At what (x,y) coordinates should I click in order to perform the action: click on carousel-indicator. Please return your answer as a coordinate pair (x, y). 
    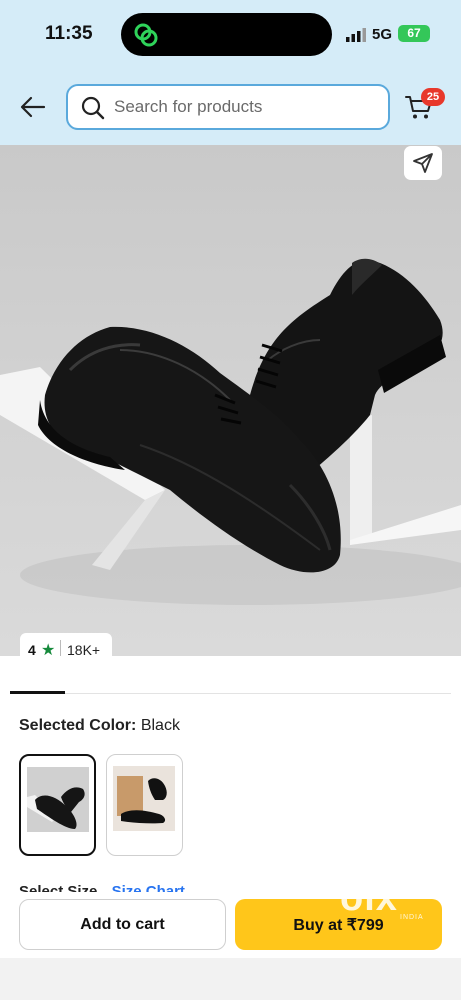
    Looking at the image, I should click on (37, 692).